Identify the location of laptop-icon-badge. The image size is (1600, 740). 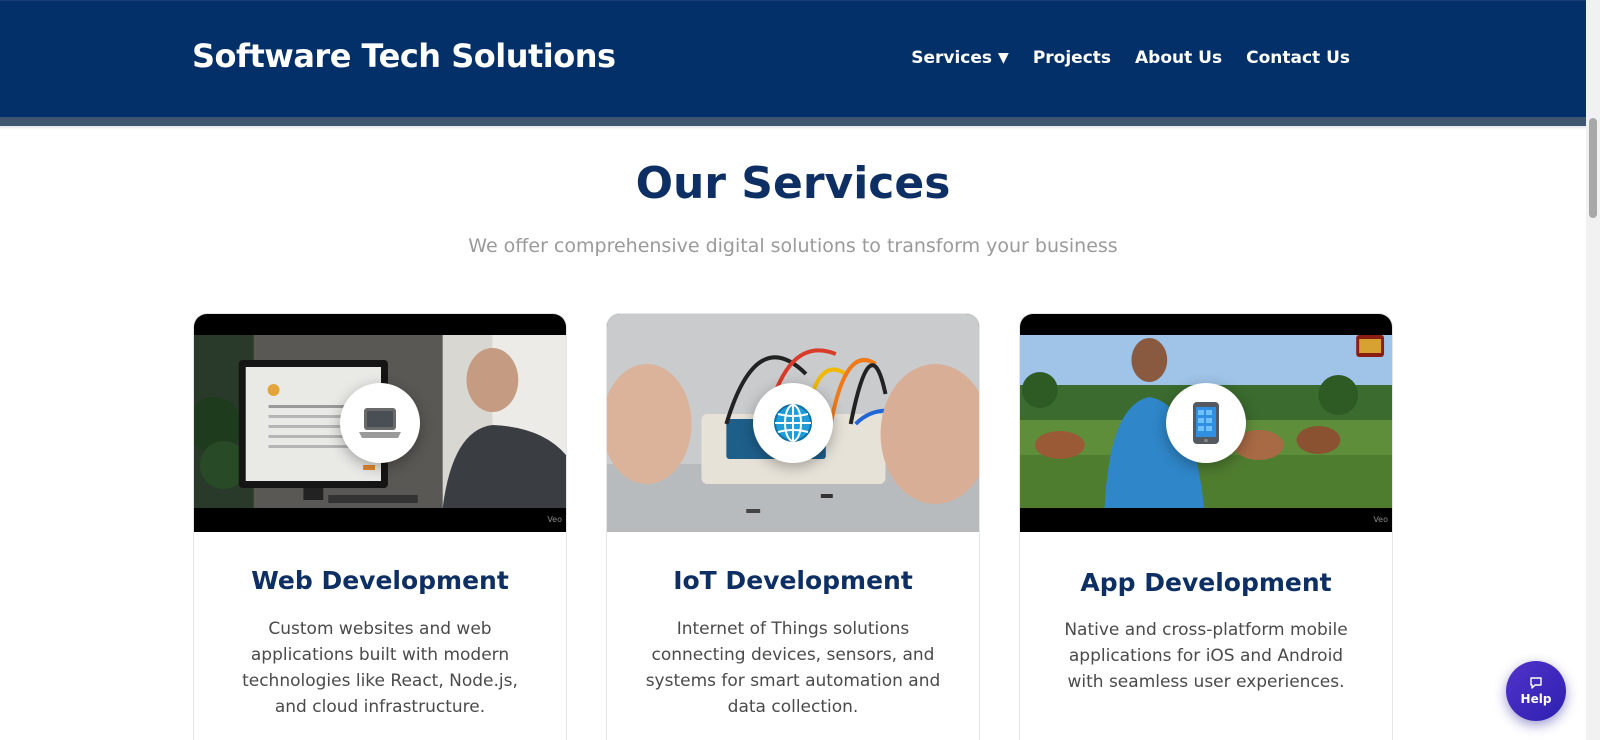
(380, 423).